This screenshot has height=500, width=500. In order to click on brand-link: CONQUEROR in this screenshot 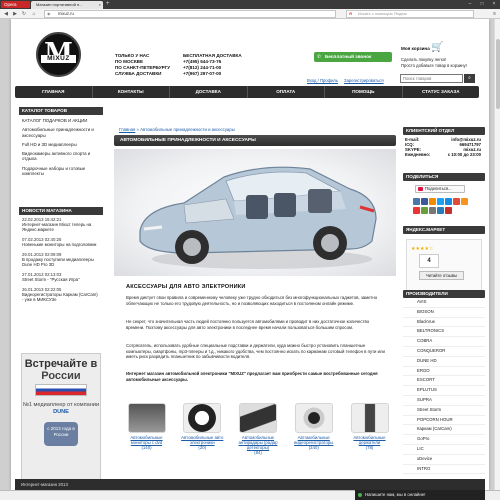, I will do `click(444, 352)`.